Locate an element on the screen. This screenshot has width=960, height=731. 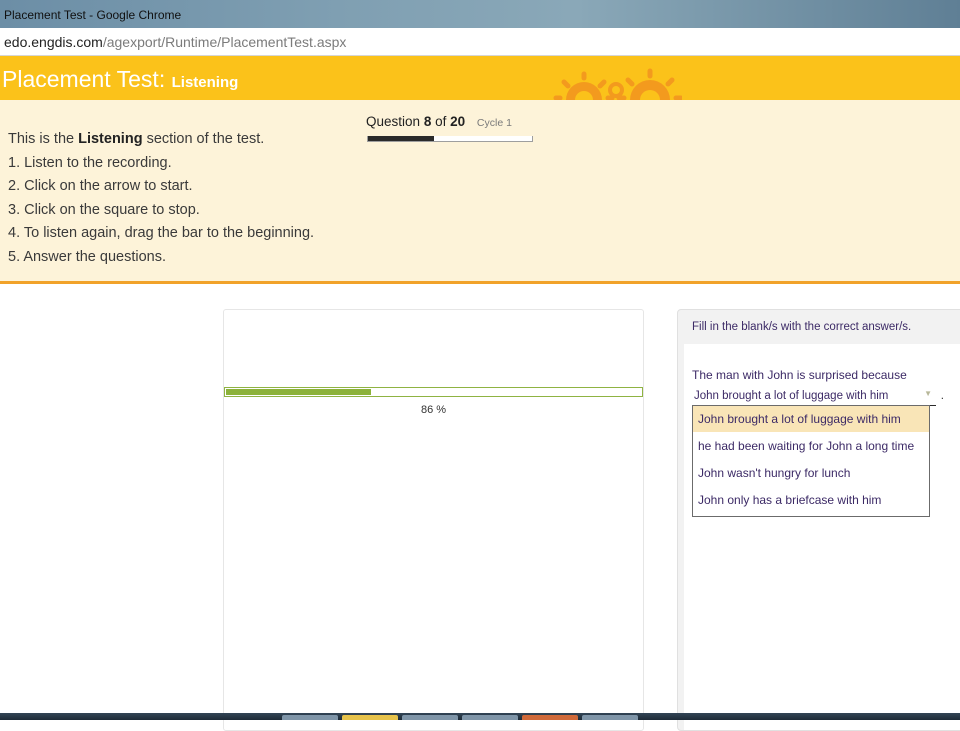
answer-option: John wasn't hungry for lunch is located at coordinates (811, 473).